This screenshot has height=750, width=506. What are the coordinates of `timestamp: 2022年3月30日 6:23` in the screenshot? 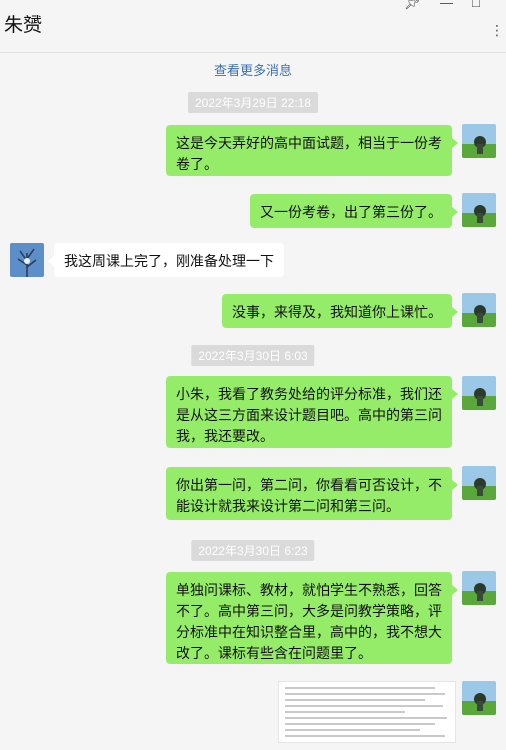 It's located at (253, 550).